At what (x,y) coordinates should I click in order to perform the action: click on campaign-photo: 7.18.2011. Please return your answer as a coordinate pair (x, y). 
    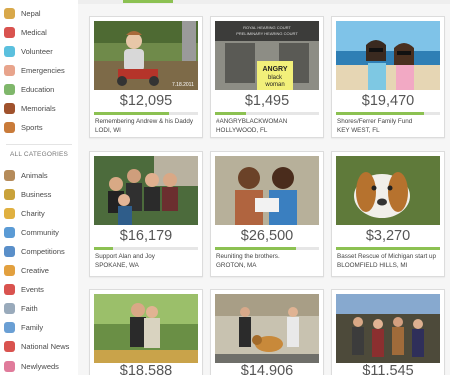
    Looking at the image, I should click on (146, 55).